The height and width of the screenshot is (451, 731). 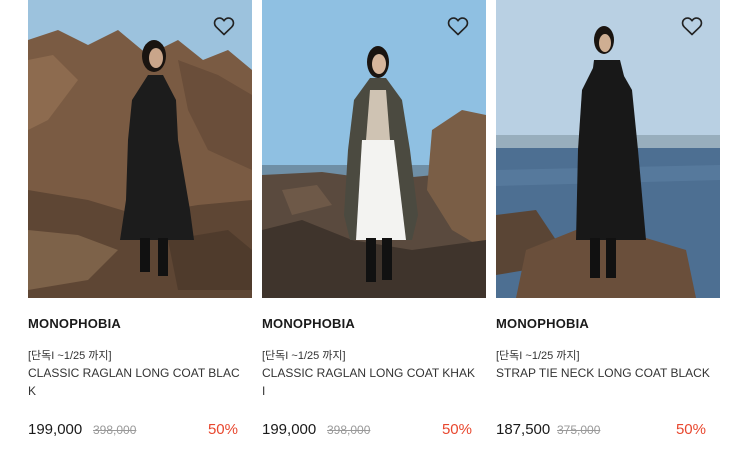 What do you see at coordinates (579, 430) in the screenshot?
I see `original-price: 375,000` at bounding box center [579, 430].